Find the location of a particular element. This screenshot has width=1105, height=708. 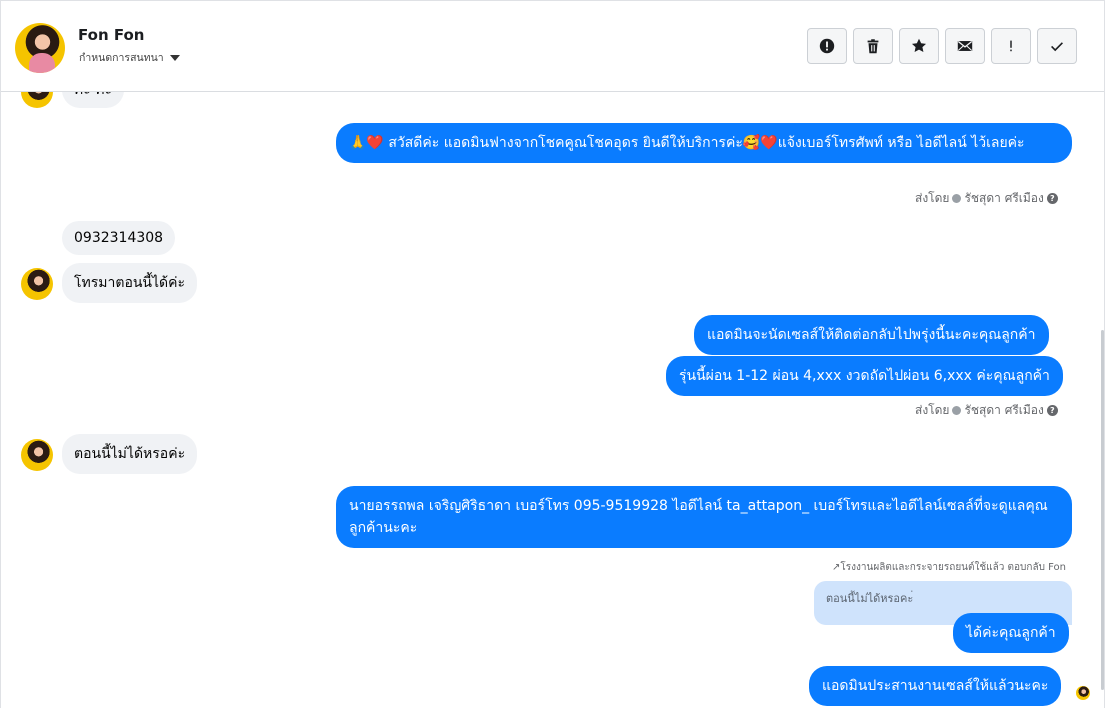

mark-unread-button is located at coordinates (965, 46).